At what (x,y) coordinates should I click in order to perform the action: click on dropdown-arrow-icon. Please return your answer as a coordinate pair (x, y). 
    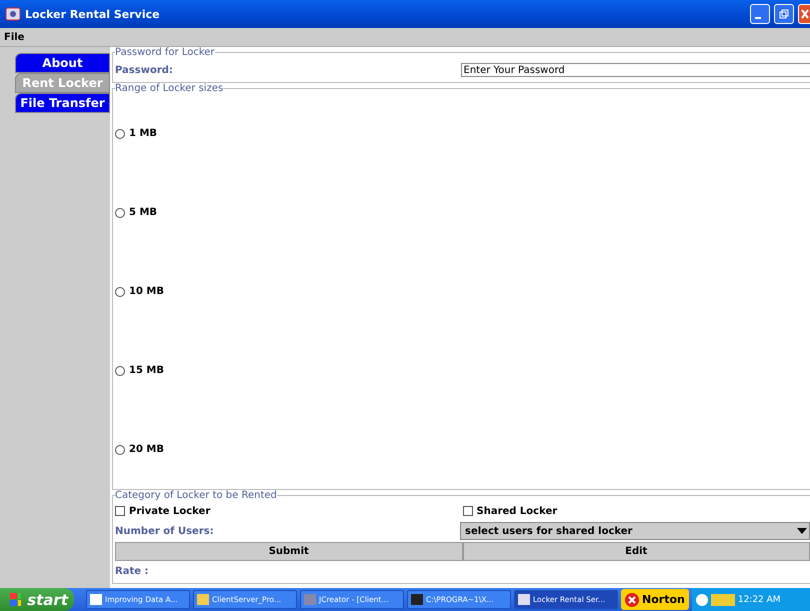
    Looking at the image, I should click on (802, 531).